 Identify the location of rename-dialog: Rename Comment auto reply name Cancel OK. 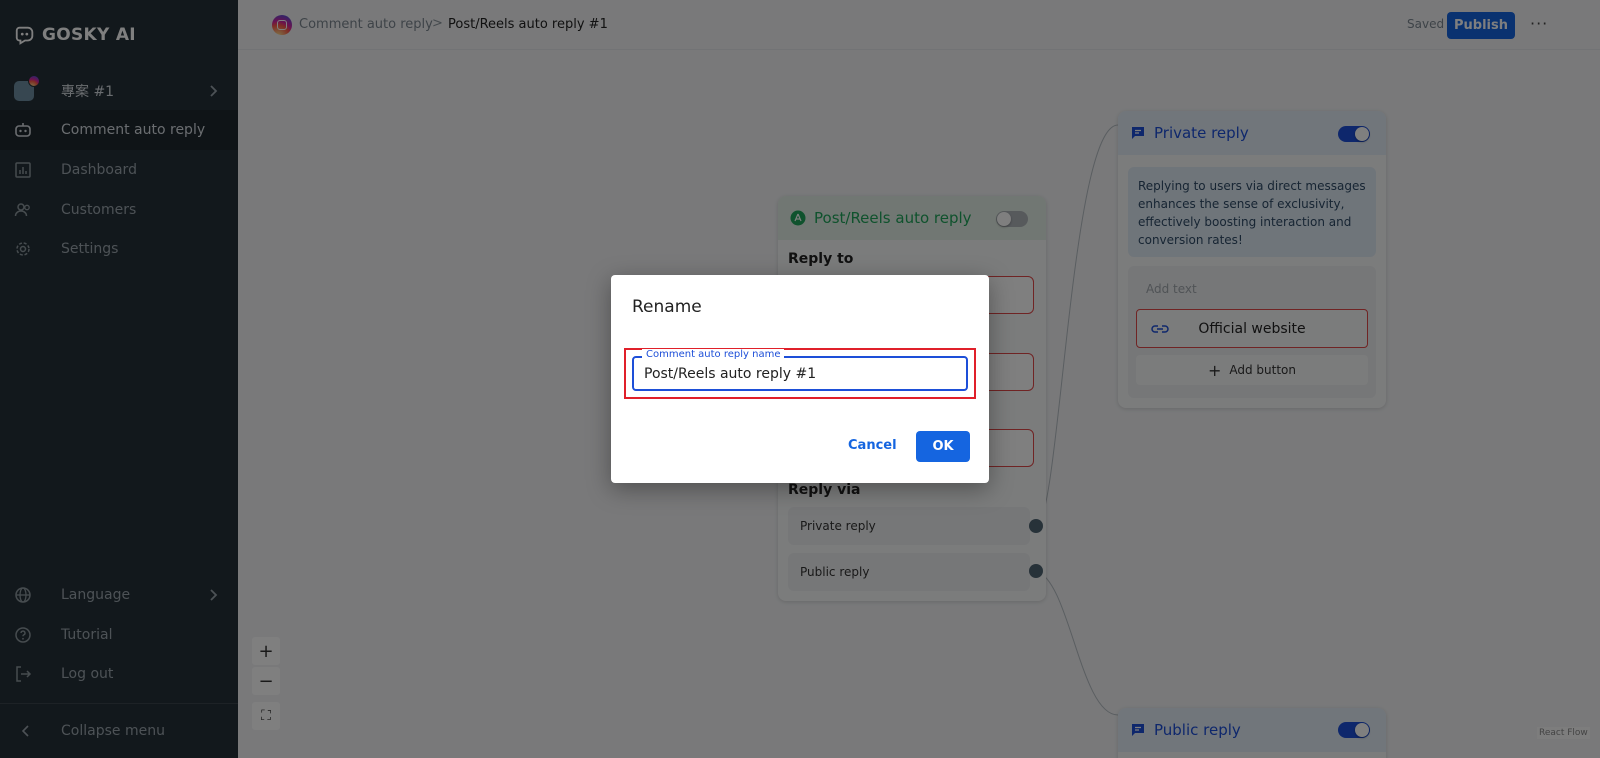
(800, 379).